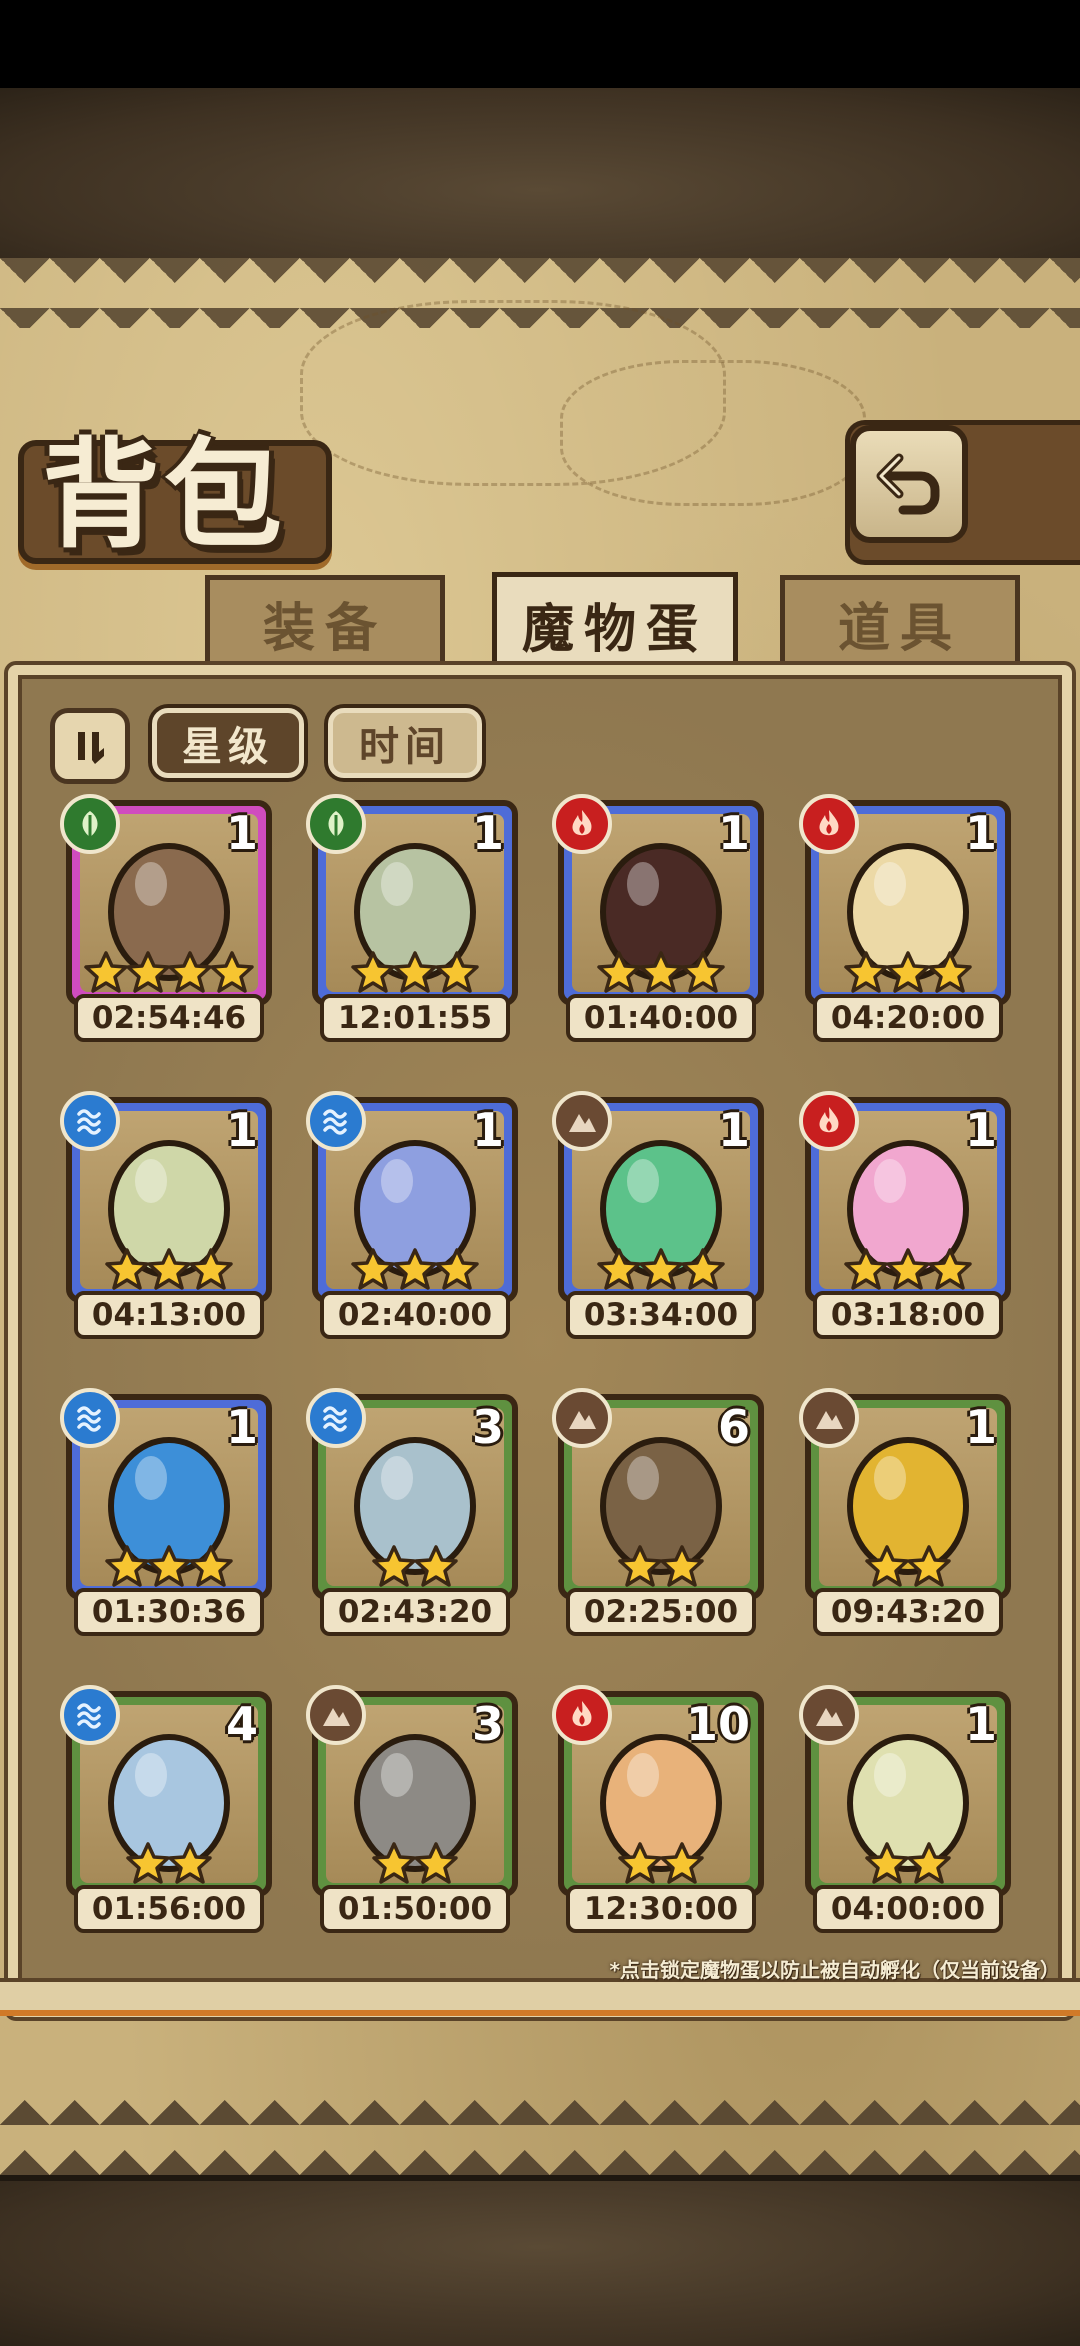  Describe the element at coordinates (540, 2260) in the screenshot. I see `bottom-map-band` at that location.